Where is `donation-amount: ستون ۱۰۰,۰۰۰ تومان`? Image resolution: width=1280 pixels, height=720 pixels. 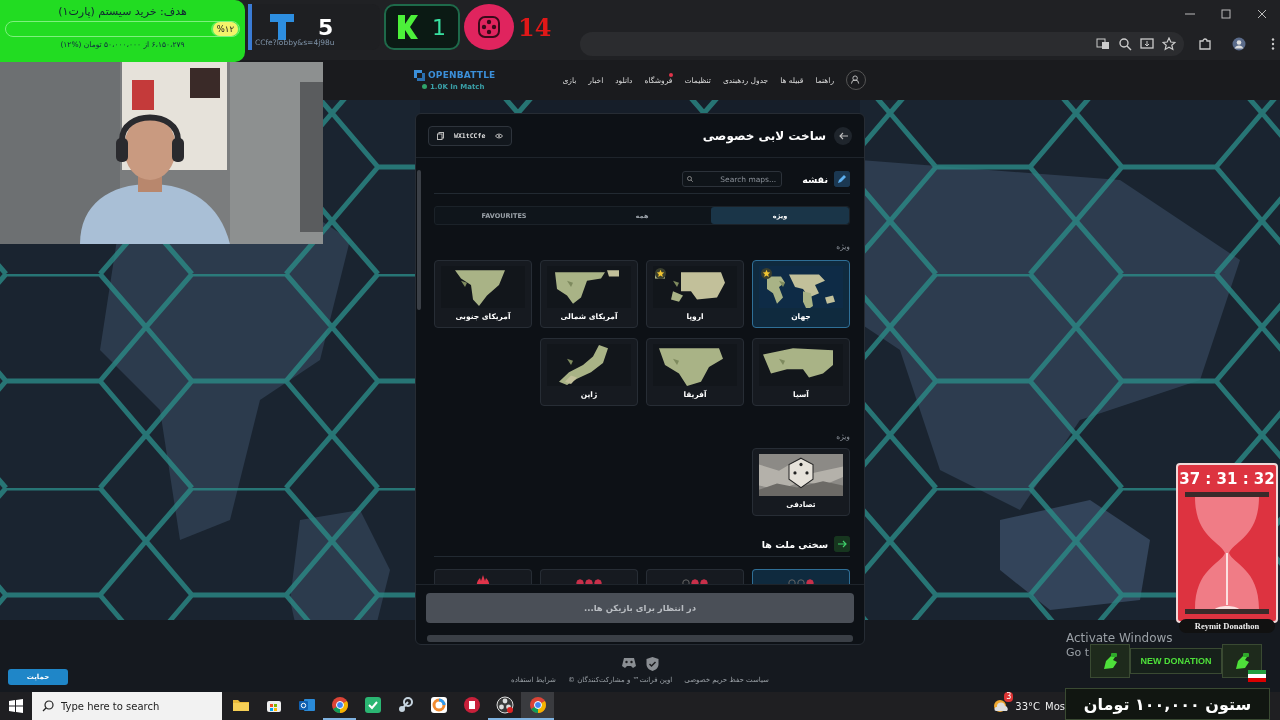 donation-amount: ستون ۱۰۰,۰۰۰ تومان is located at coordinates (1167, 704).